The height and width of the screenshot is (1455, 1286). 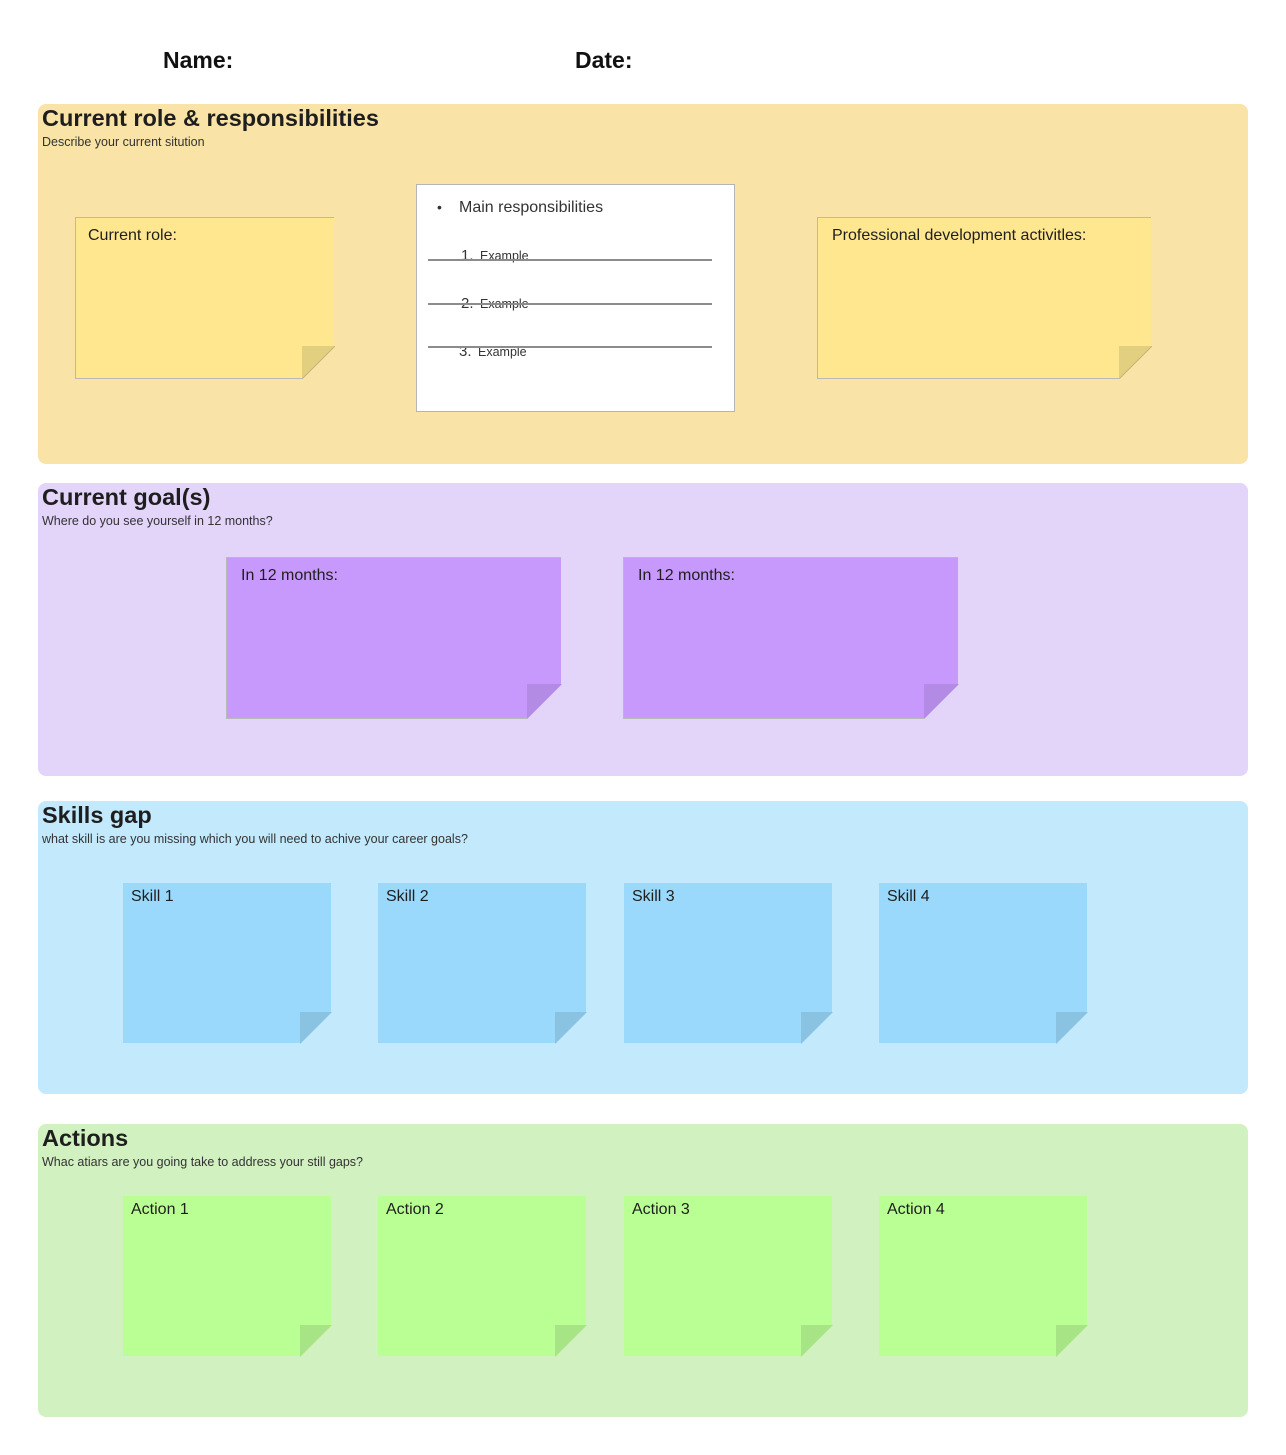 I want to click on responsibilities-heading-text: Main responsibilities, so click(x=531, y=207).